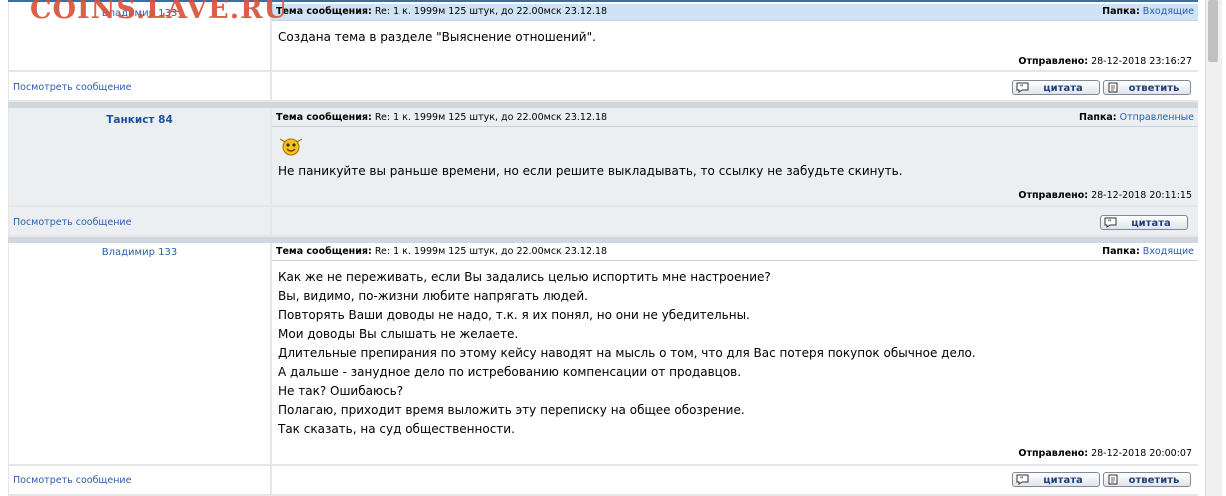 Image resolution: width=1226 pixels, height=496 pixels. I want to click on folder-info: Папка: Отправленные, so click(1136, 118).